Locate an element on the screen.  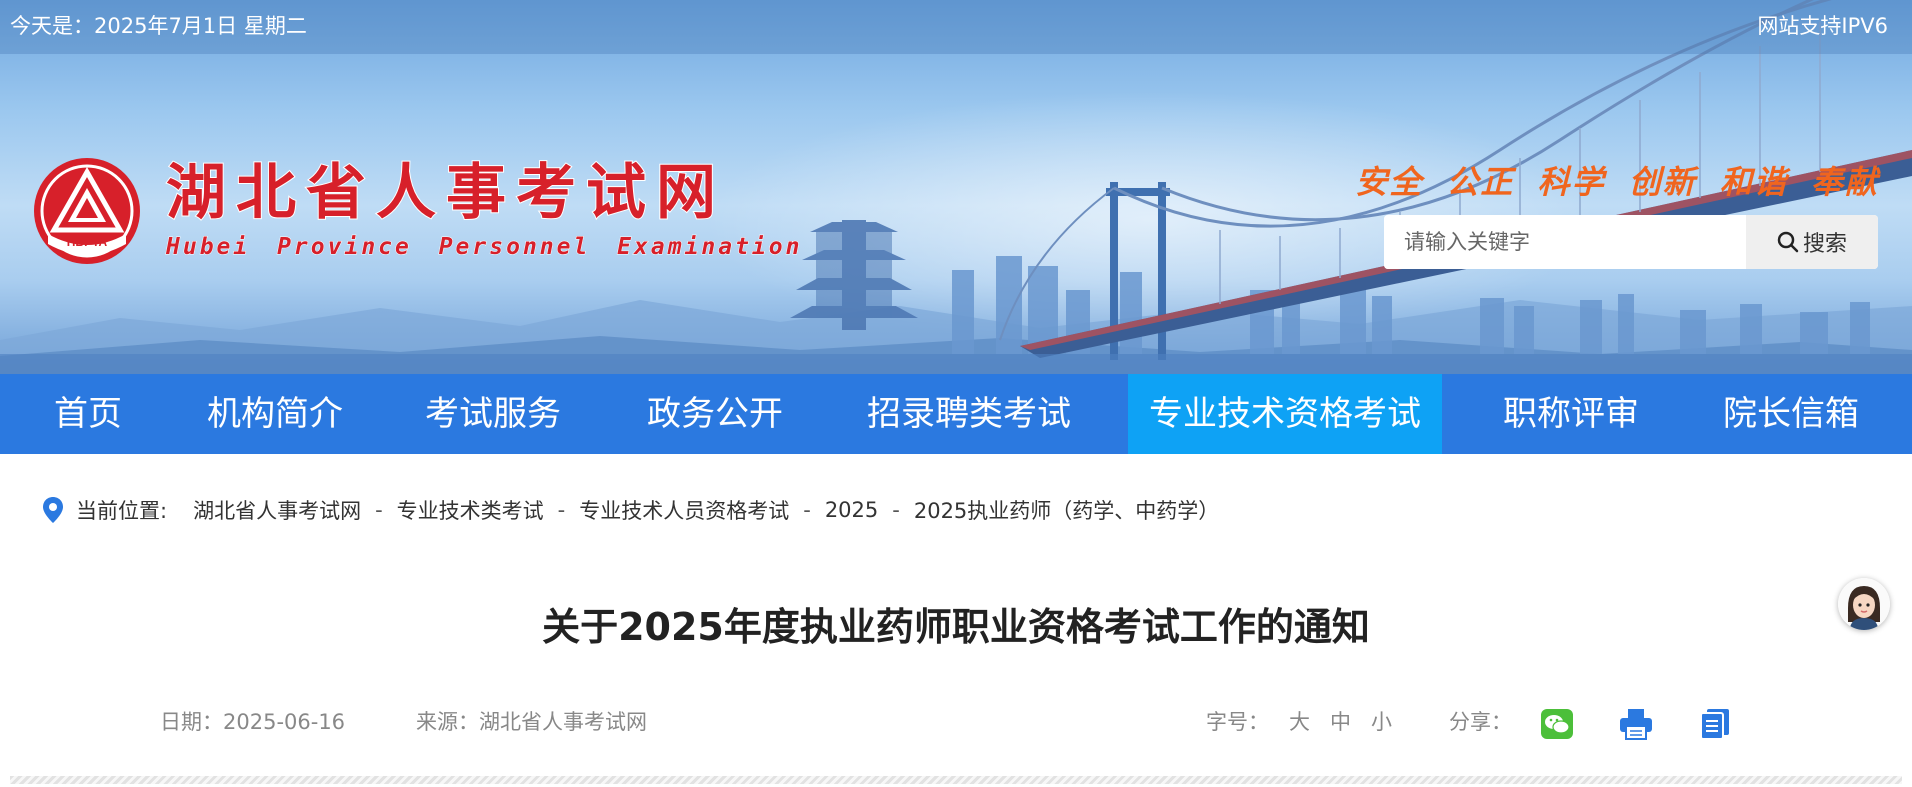
font-size-control: 字号： 大 中 小 is located at coordinates (1299, 721).